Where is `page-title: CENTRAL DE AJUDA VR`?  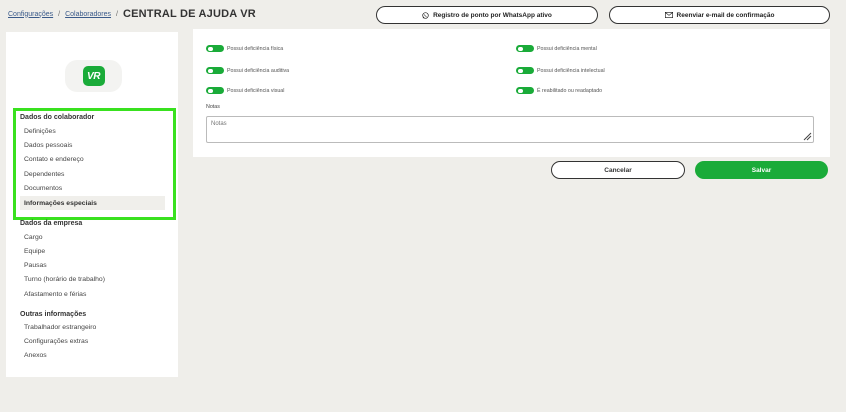 page-title: CENTRAL DE AJUDA VR is located at coordinates (189, 14).